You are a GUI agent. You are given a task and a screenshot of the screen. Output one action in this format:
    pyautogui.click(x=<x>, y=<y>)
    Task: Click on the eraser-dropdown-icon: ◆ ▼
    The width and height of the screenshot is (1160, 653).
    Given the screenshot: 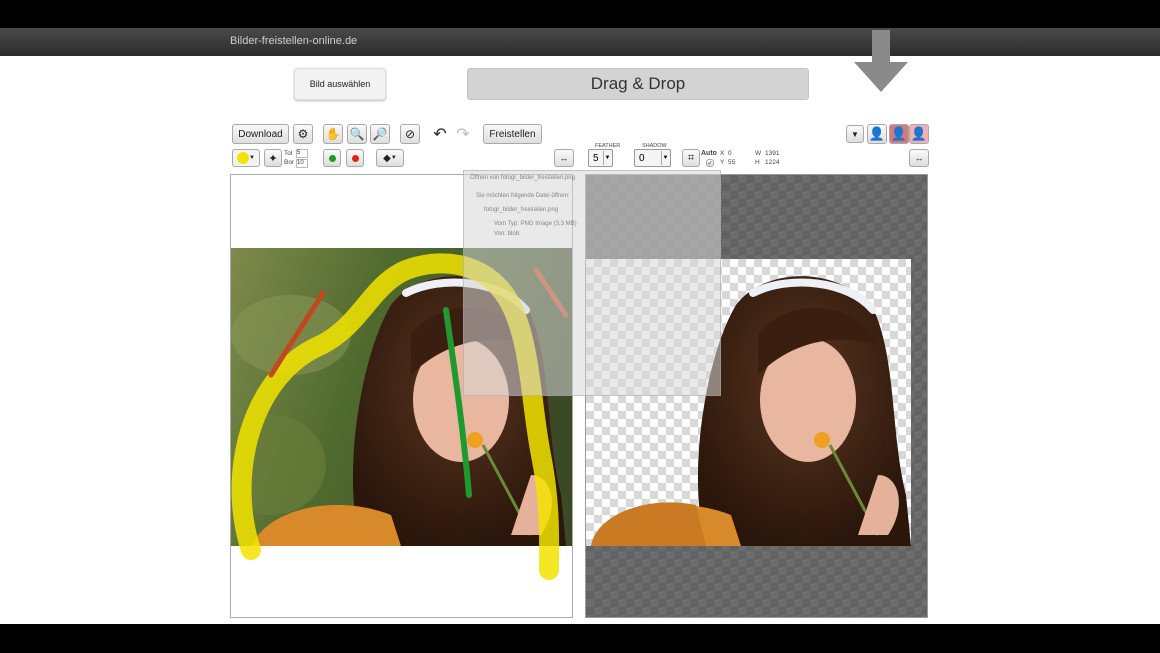 What is the action you would take?
    pyautogui.click(x=390, y=158)
    